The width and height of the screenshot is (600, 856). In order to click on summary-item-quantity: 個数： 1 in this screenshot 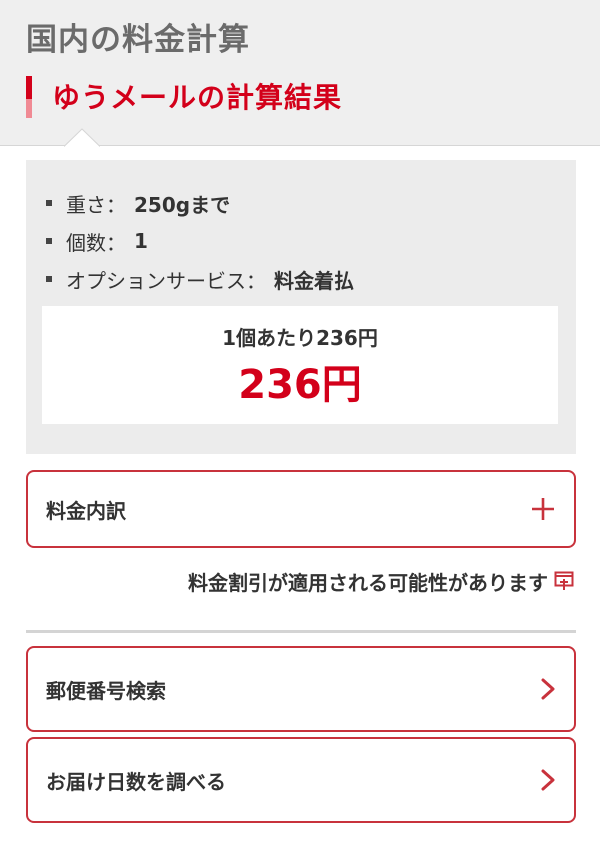, I will do `click(200, 241)`.